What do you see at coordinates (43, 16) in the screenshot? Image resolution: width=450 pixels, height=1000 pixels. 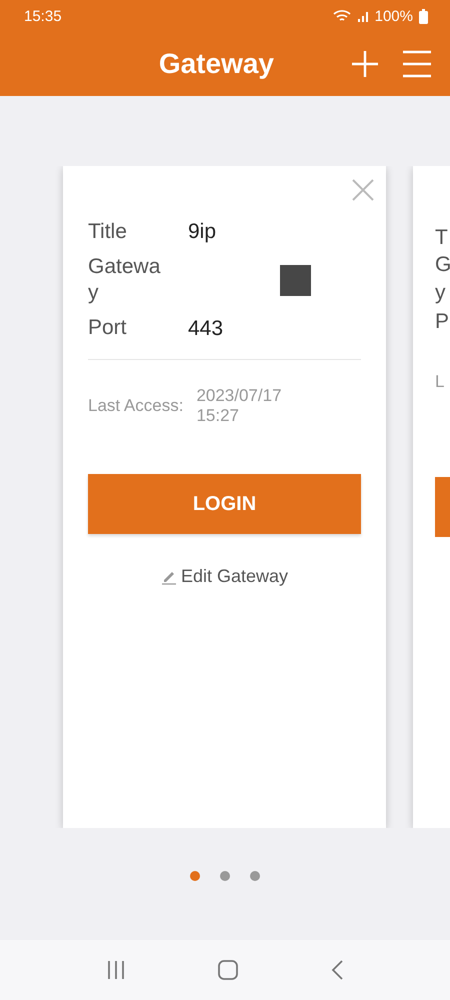 I see `status-time: 15:35` at bounding box center [43, 16].